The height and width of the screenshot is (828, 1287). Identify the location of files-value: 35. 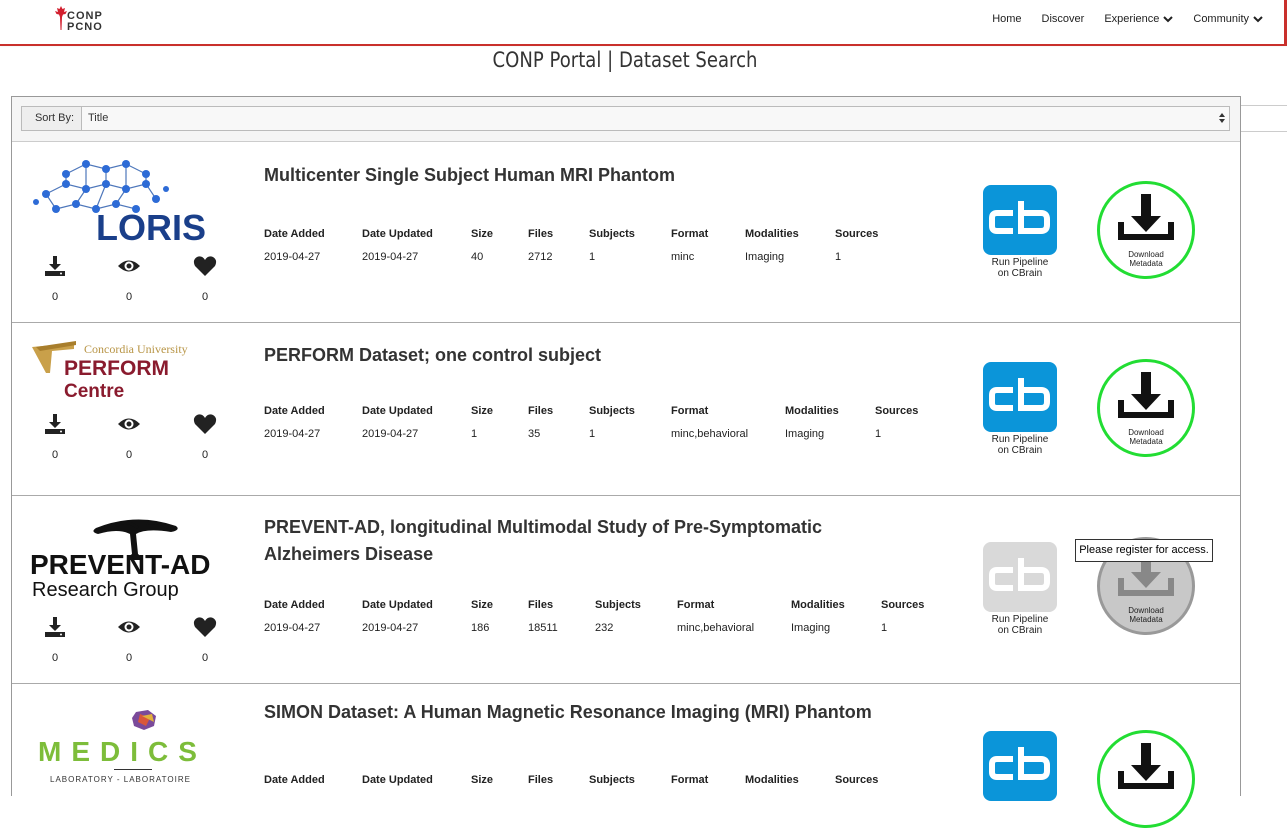
(534, 434).